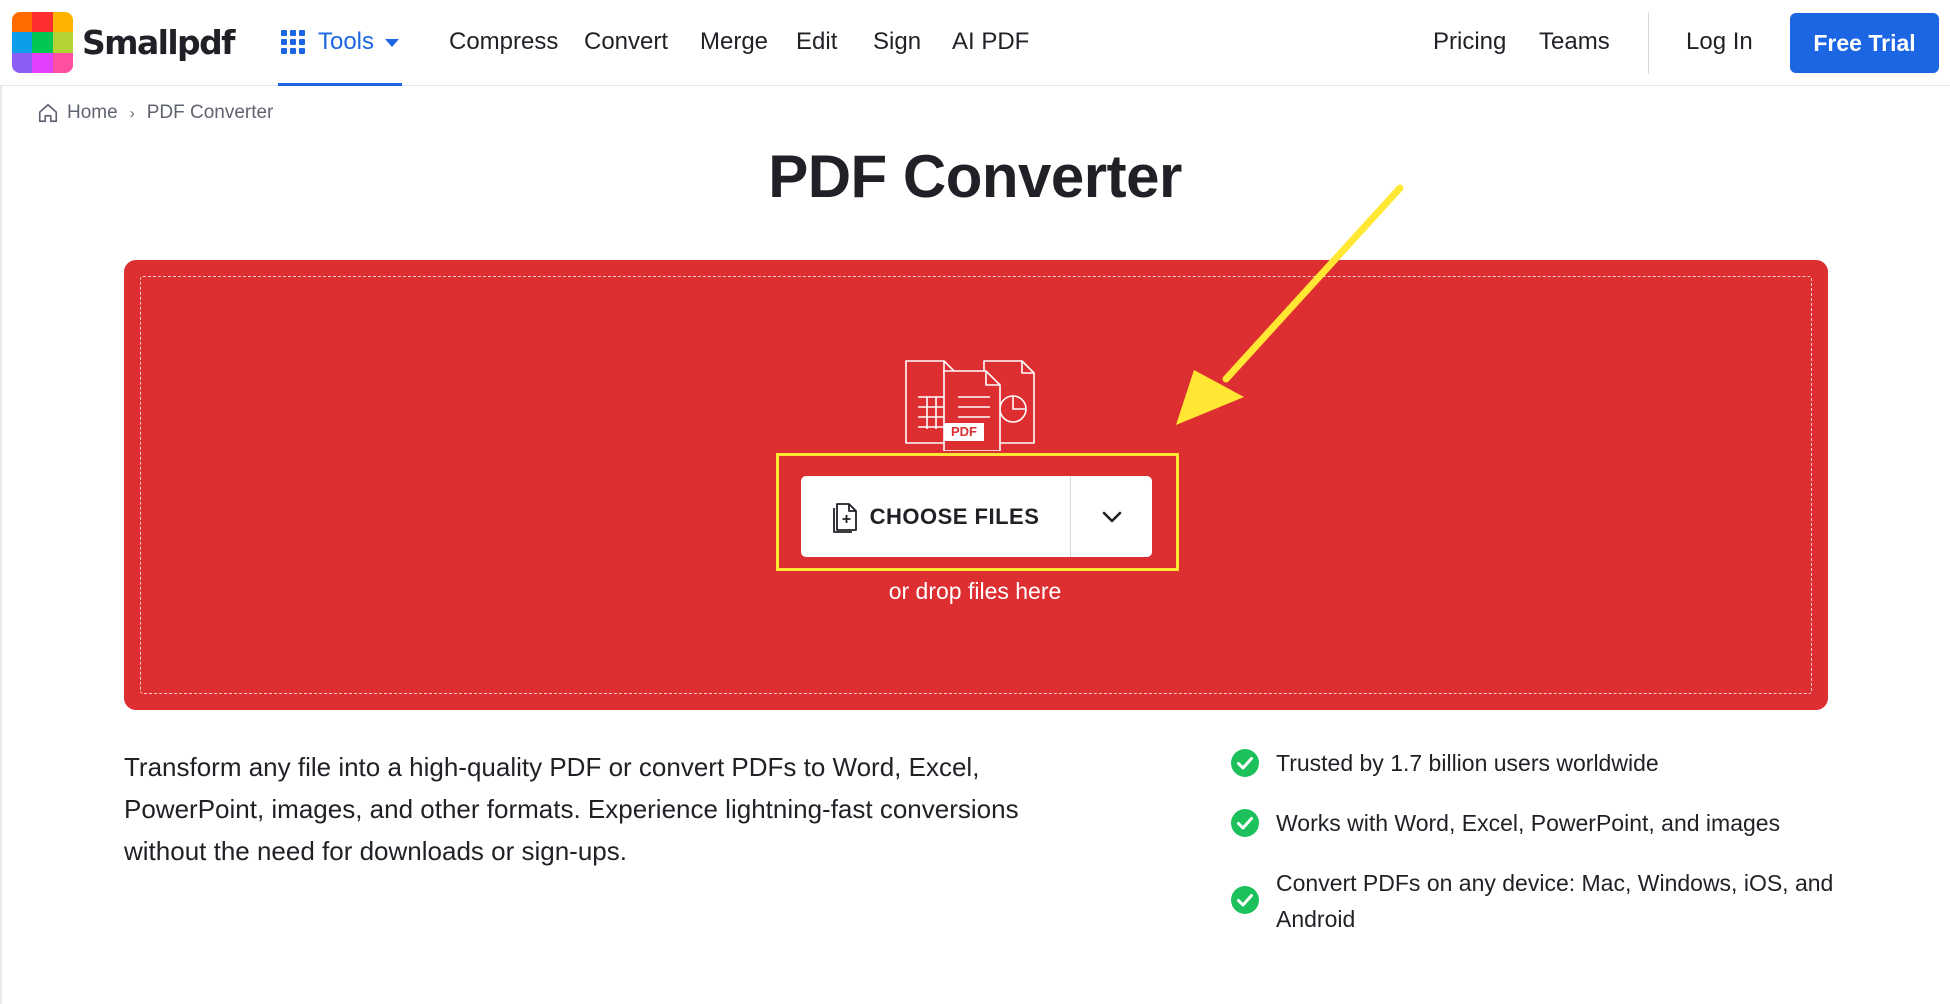  What do you see at coordinates (92, 113) in the screenshot?
I see `breadcrumb-home: Home` at bounding box center [92, 113].